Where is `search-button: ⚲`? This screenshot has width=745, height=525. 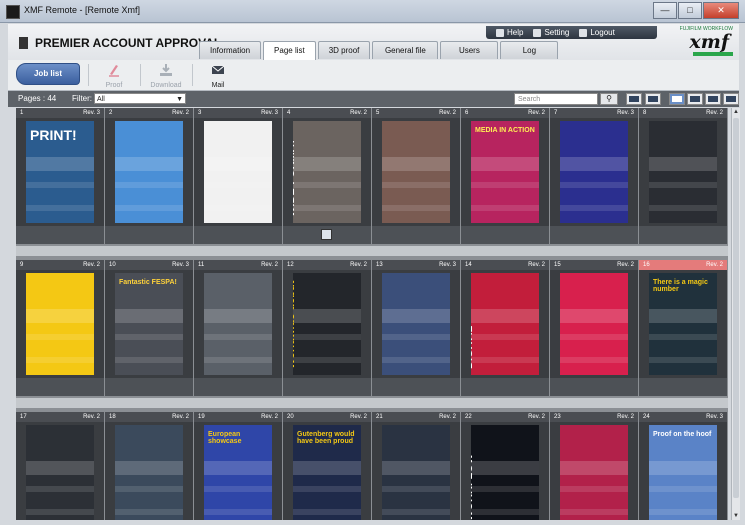 search-button: ⚲ is located at coordinates (609, 99).